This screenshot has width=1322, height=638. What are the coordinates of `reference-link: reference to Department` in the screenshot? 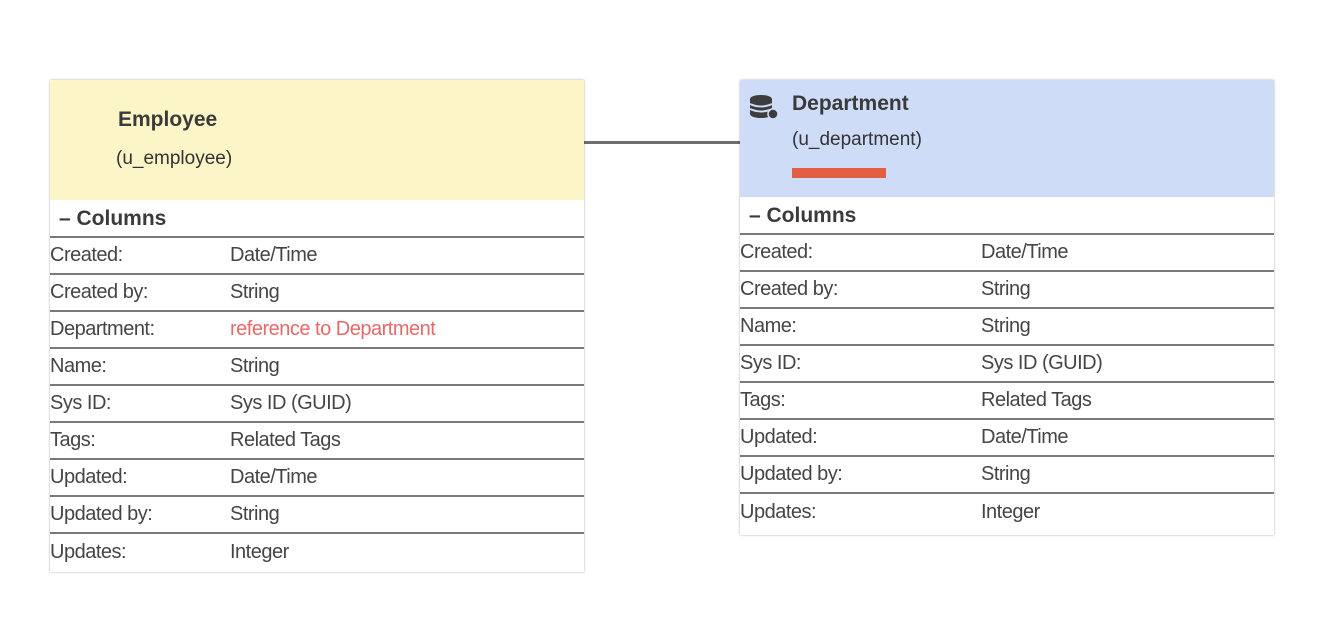 It's located at (407, 329).